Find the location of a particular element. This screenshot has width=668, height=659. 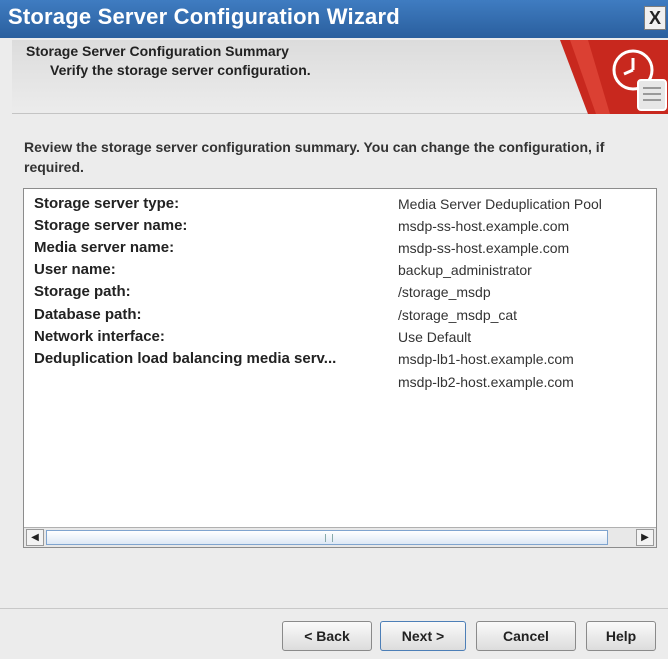

summary-row: Storage path: /storage_msdp is located at coordinates (340, 291).